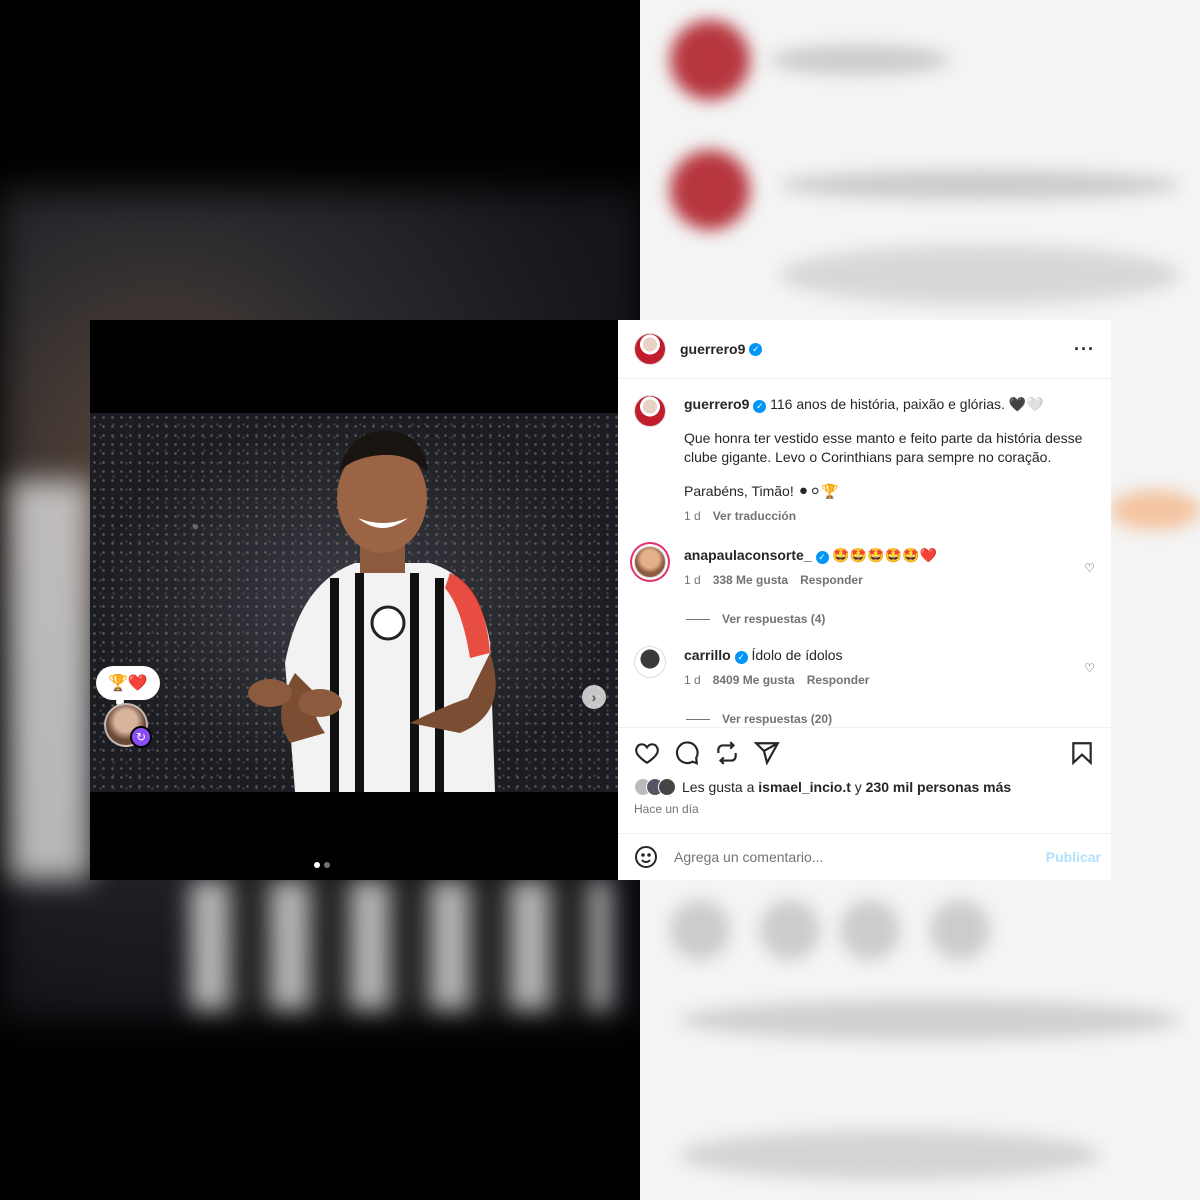 Image resolution: width=1200 pixels, height=1200 pixels. Describe the element at coordinates (767, 753) in the screenshot. I see `share-icon` at that location.